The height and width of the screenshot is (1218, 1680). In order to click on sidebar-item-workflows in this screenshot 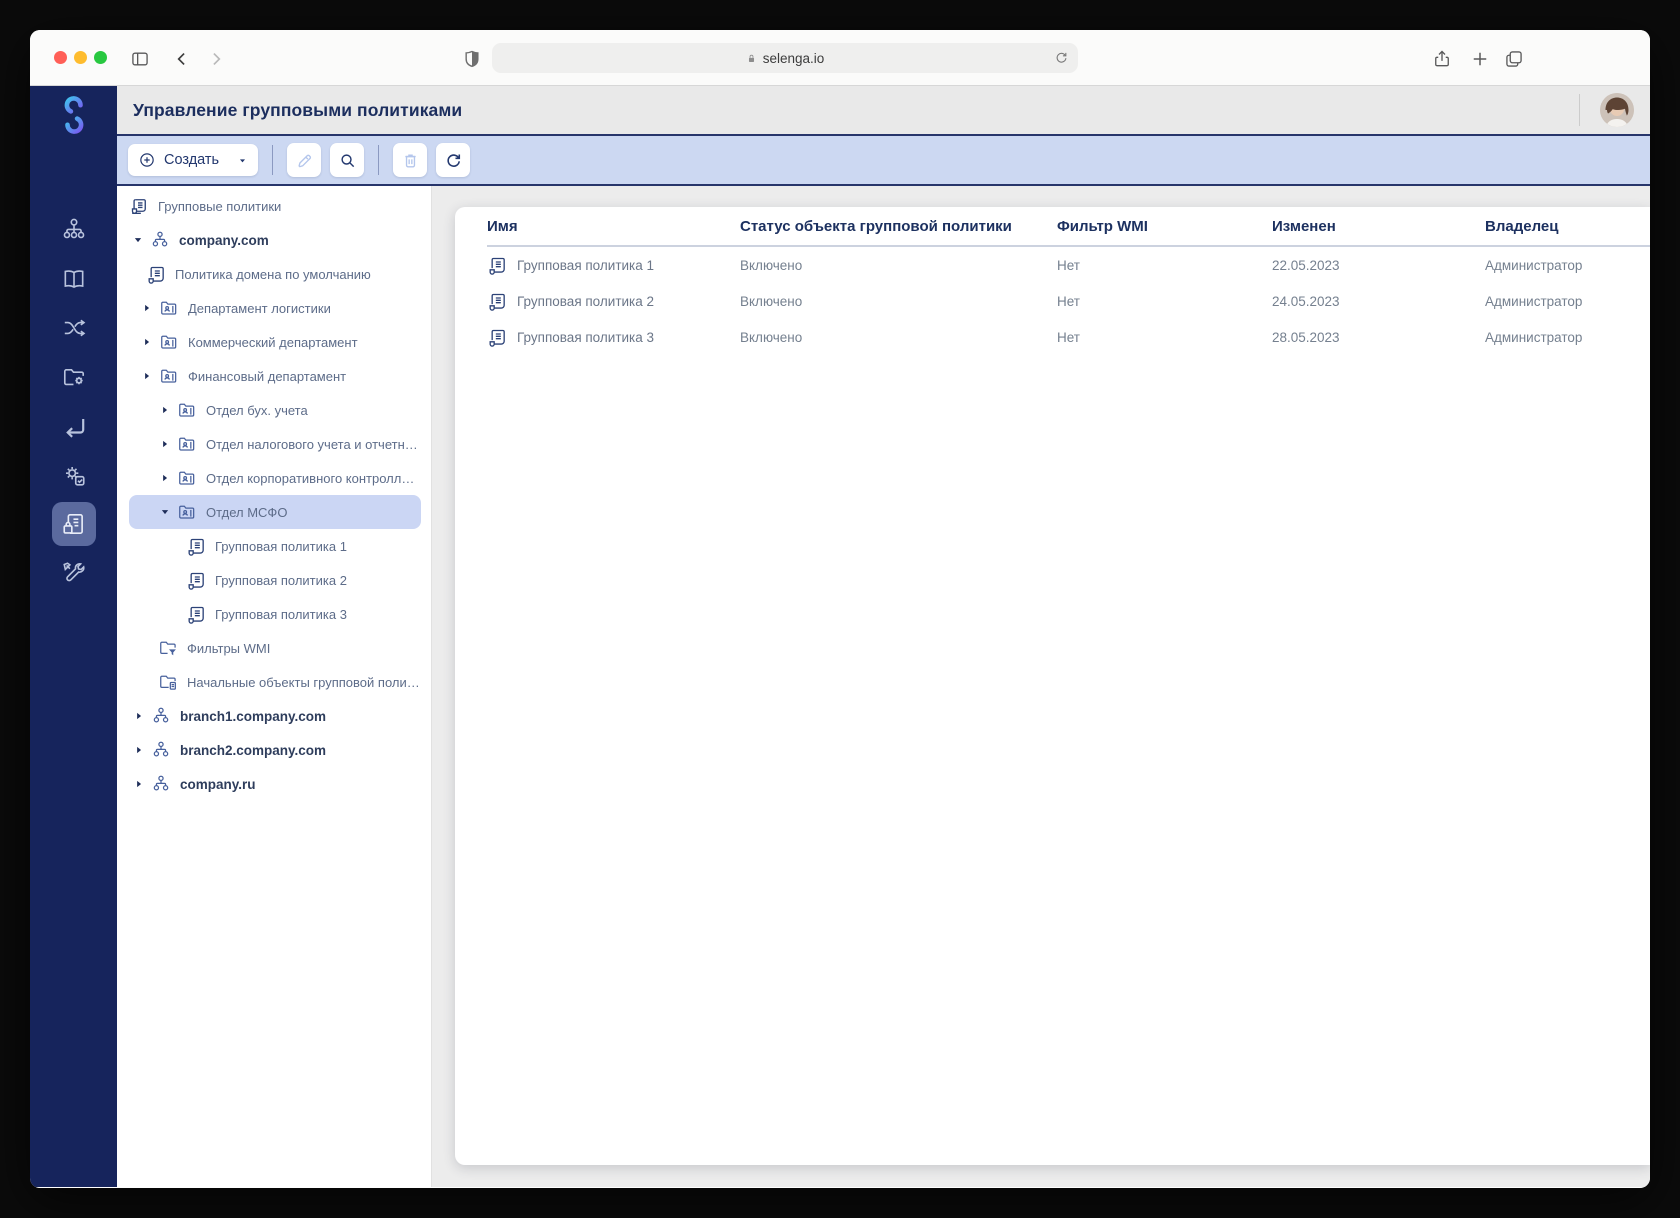, I will do `click(74, 328)`.